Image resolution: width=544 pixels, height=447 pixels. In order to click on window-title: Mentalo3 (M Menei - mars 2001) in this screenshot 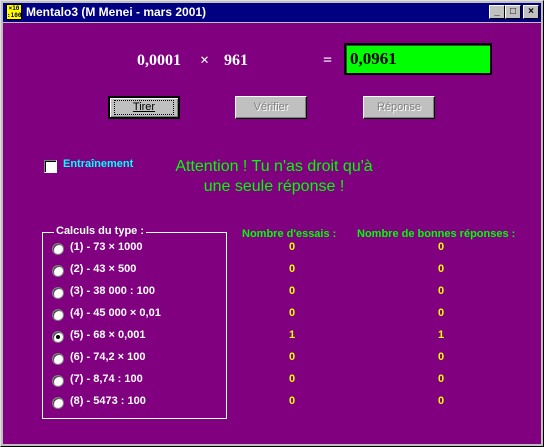, I will do `click(116, 12)`.